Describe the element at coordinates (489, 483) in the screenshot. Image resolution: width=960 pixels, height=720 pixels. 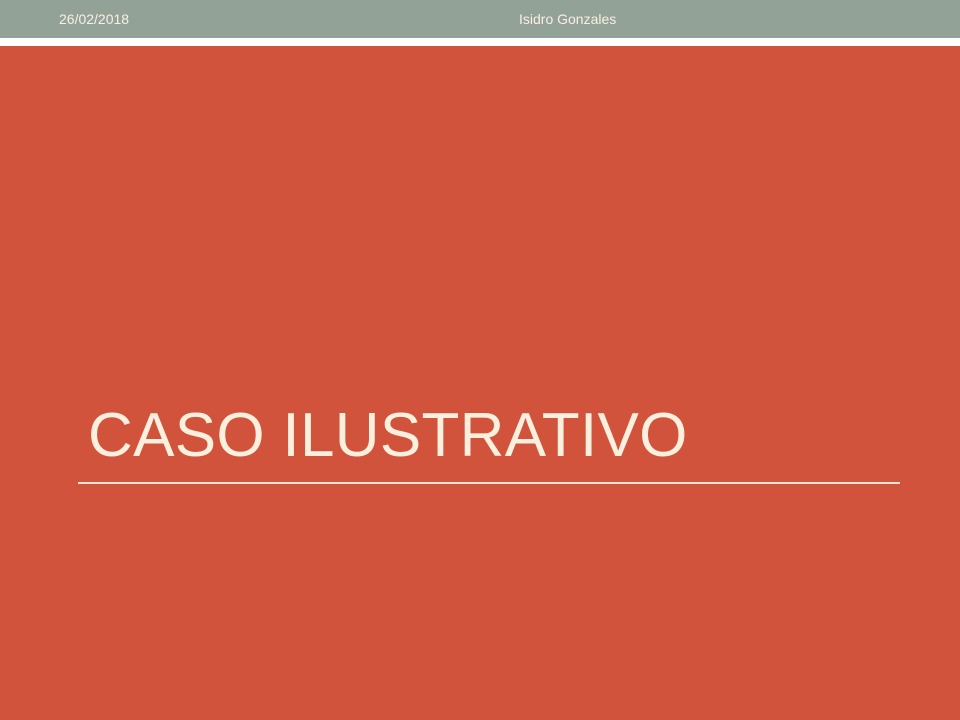
I see `title-underline` at that location.